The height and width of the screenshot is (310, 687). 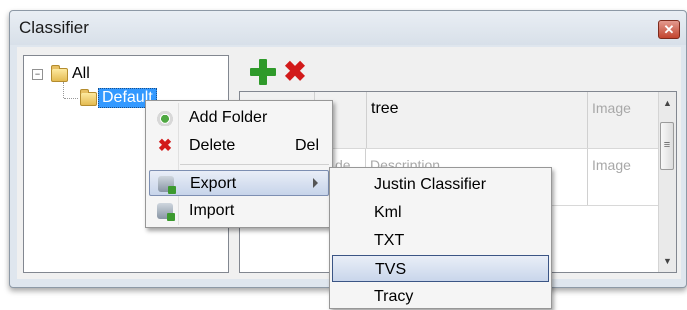 I want to click on menu-label: Delete, so click(x=212, y=145).